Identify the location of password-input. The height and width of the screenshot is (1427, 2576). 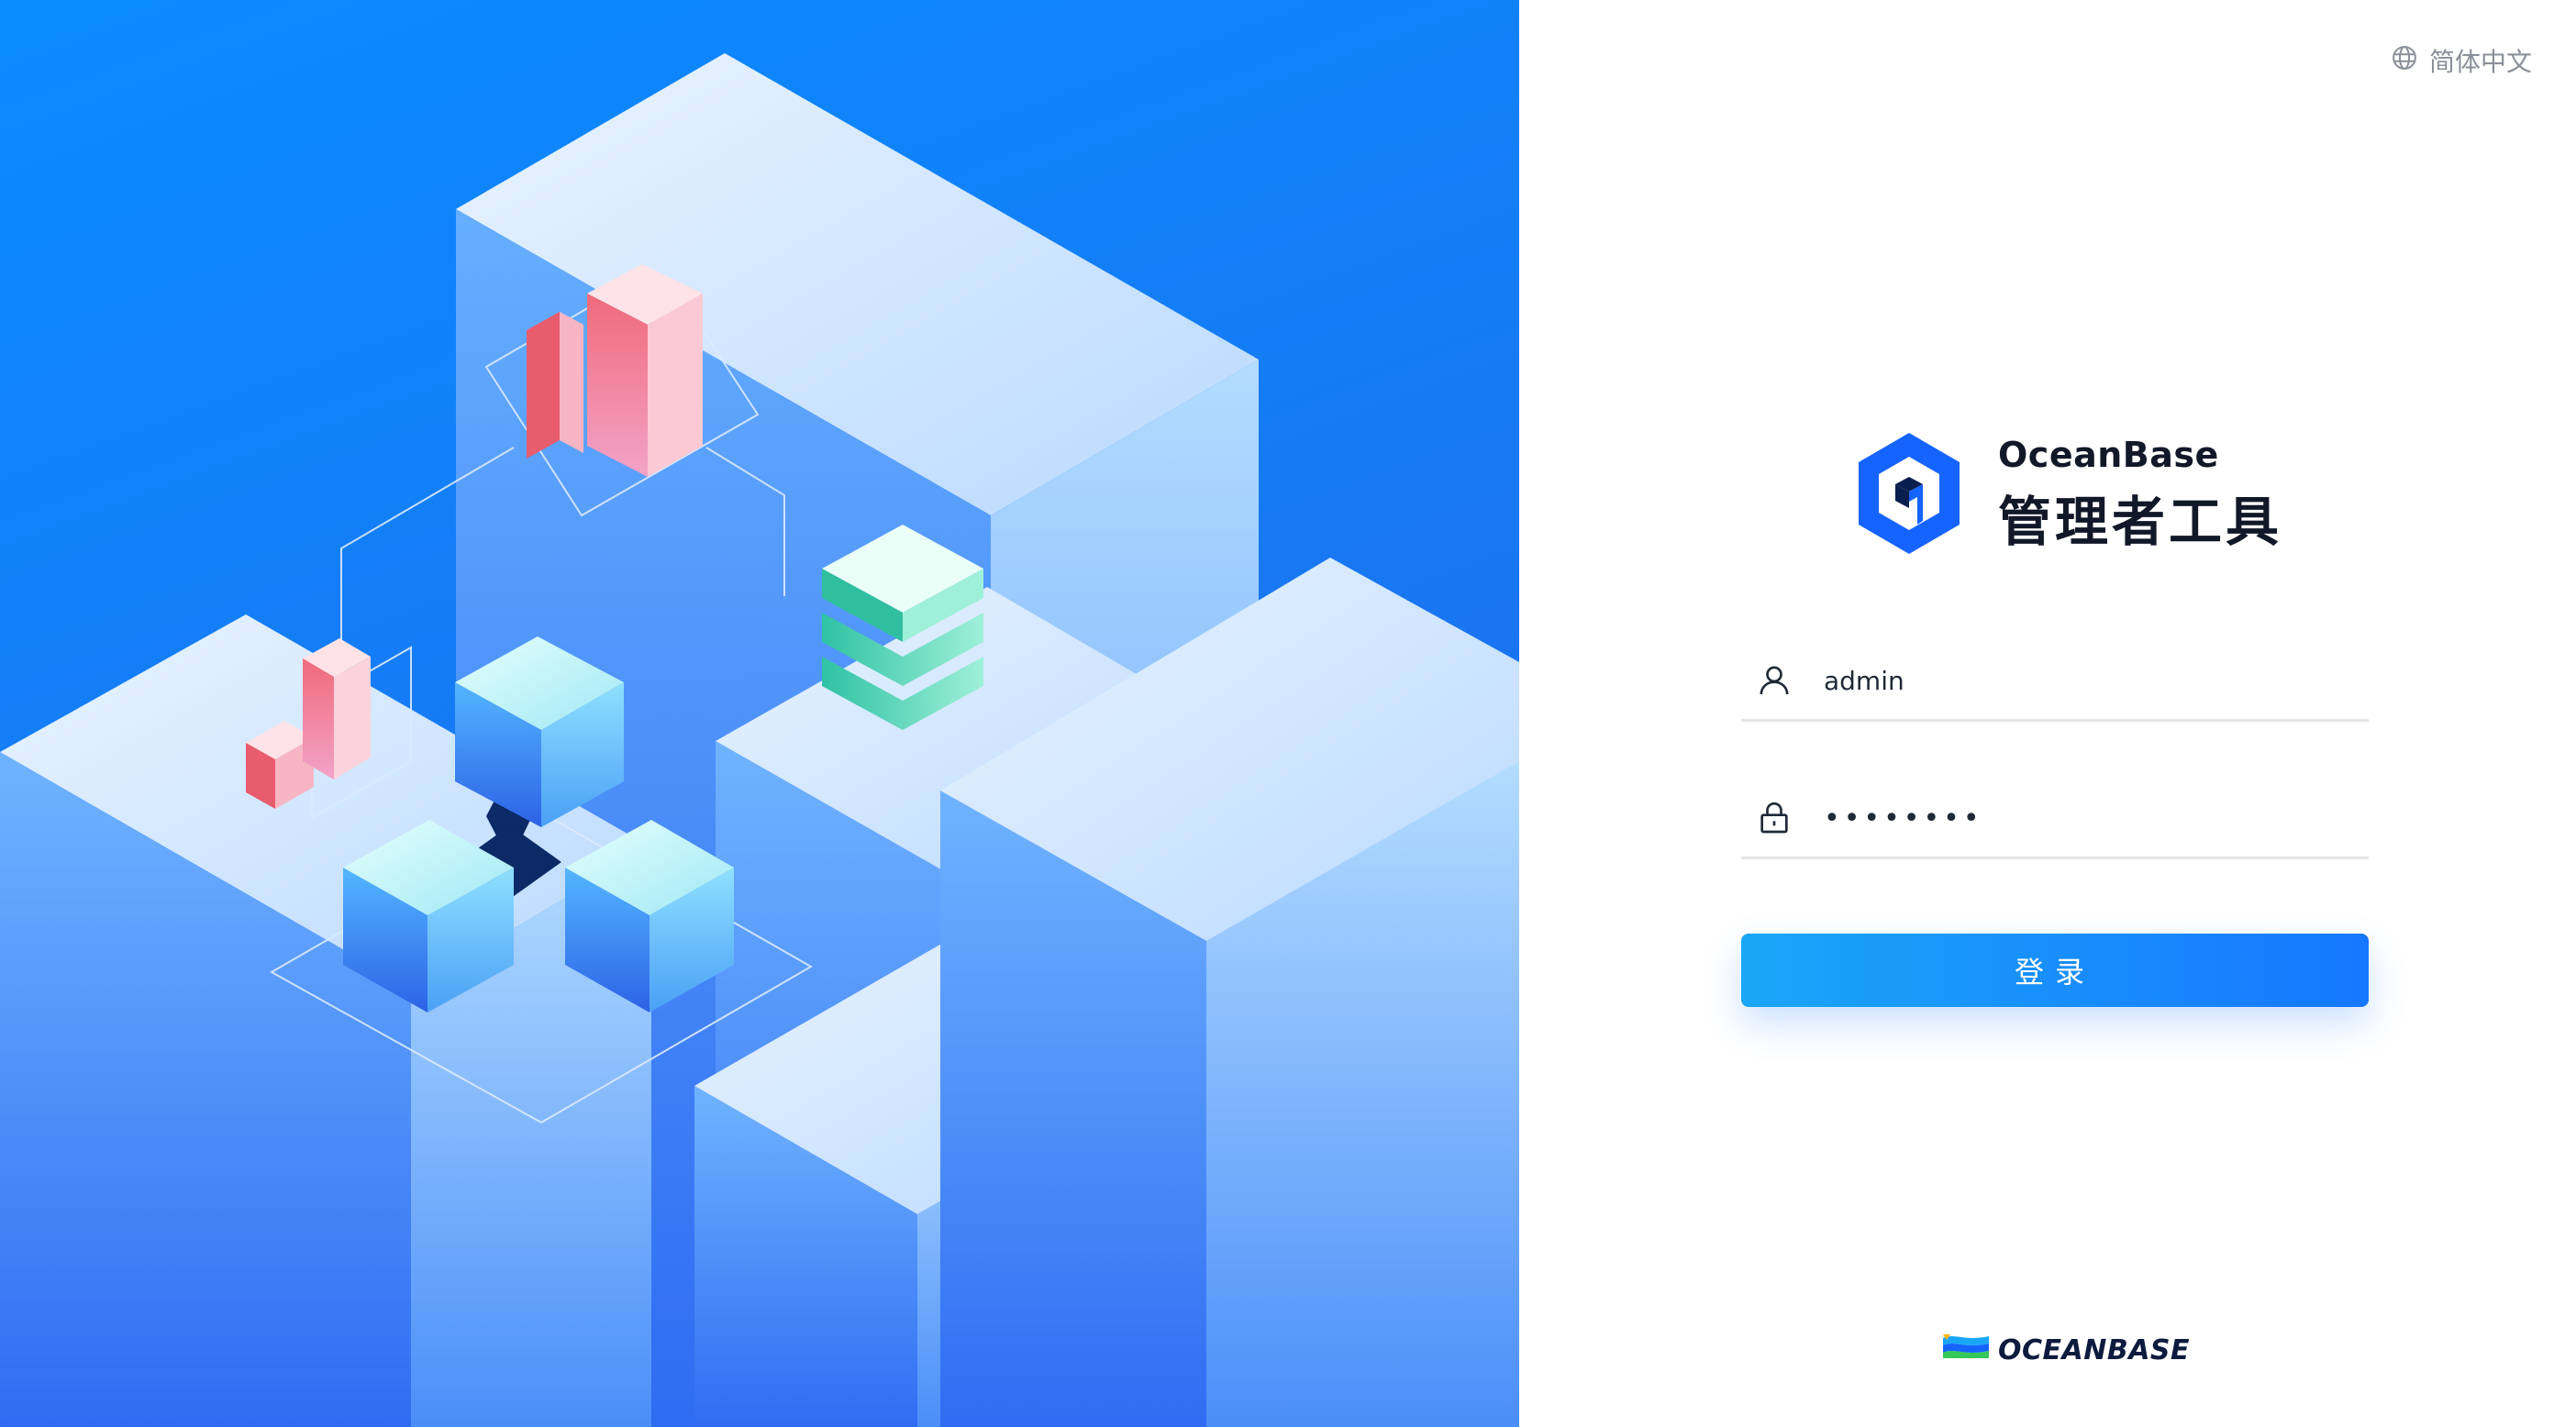
(2096, 818).